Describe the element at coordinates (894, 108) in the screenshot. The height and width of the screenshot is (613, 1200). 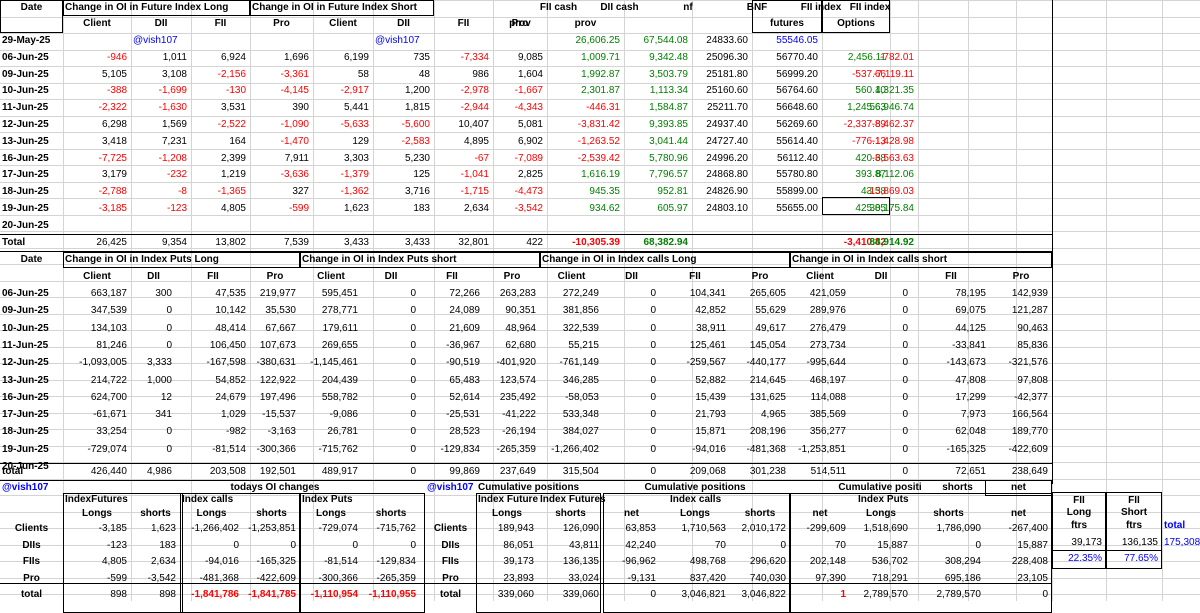
I see `data-cell: 56,946.74` at that location.